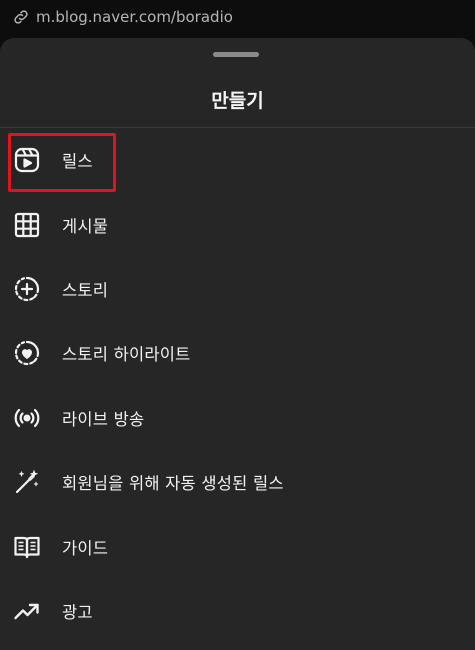 Image resolution: width=475 pixels, height=650 pixels. What do you see at coordinates (27, 353) in the screenshot?
I see `highlight-heart-icon` at bounding box center [27, 353].